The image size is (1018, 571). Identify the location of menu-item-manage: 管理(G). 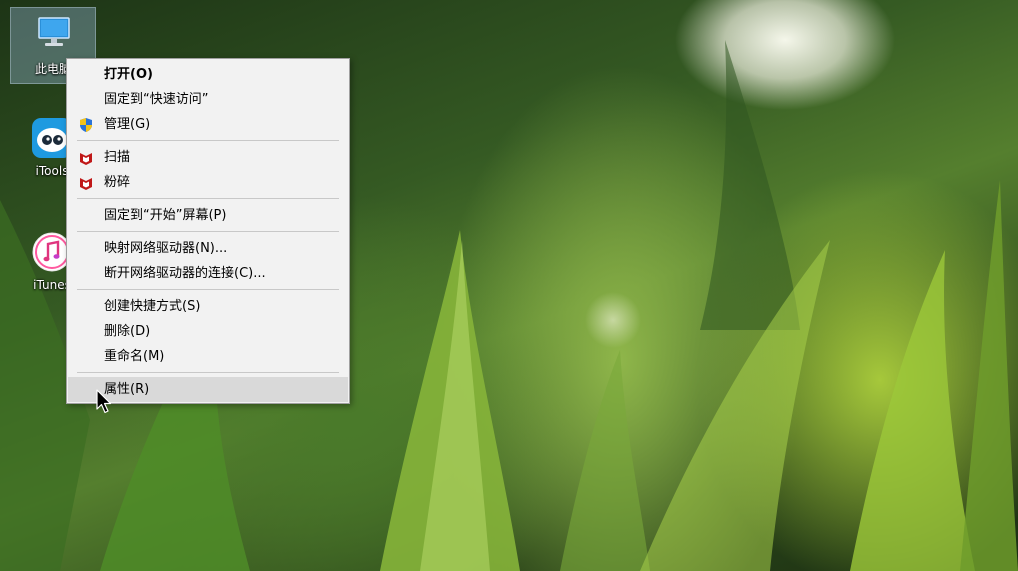
(208, 124).